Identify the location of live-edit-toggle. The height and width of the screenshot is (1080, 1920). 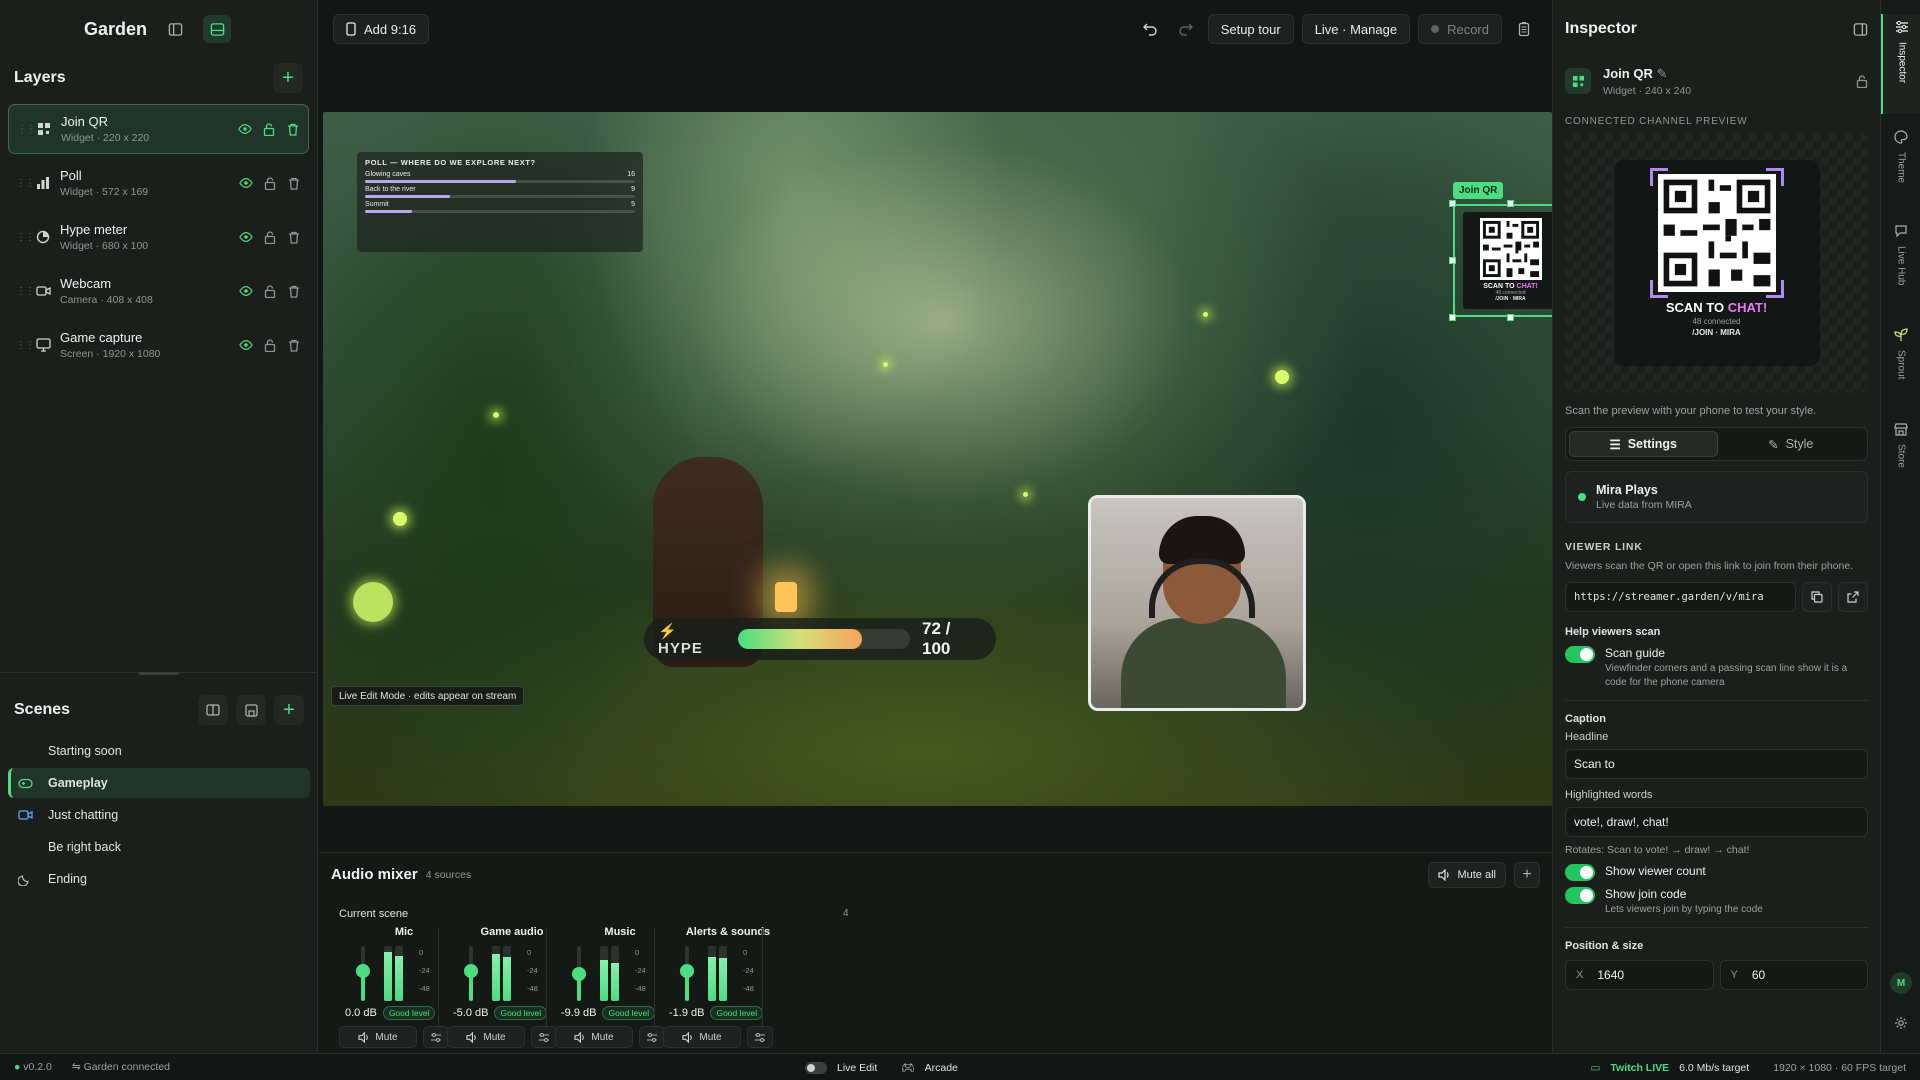
(816, 1067).